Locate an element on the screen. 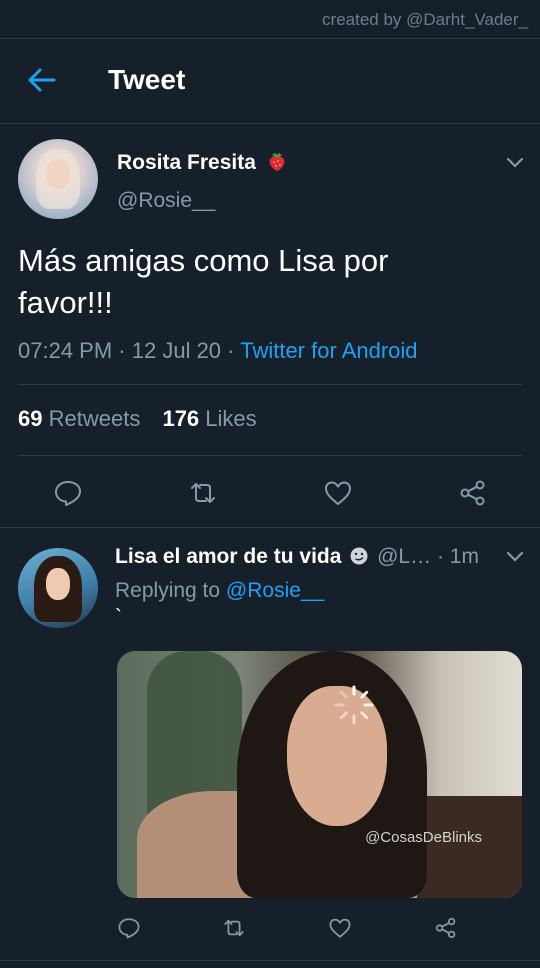 The height and width of the screenshot is (968, 540). replying-to-mention: @Rosie__ is located at coordinates (275, 590).